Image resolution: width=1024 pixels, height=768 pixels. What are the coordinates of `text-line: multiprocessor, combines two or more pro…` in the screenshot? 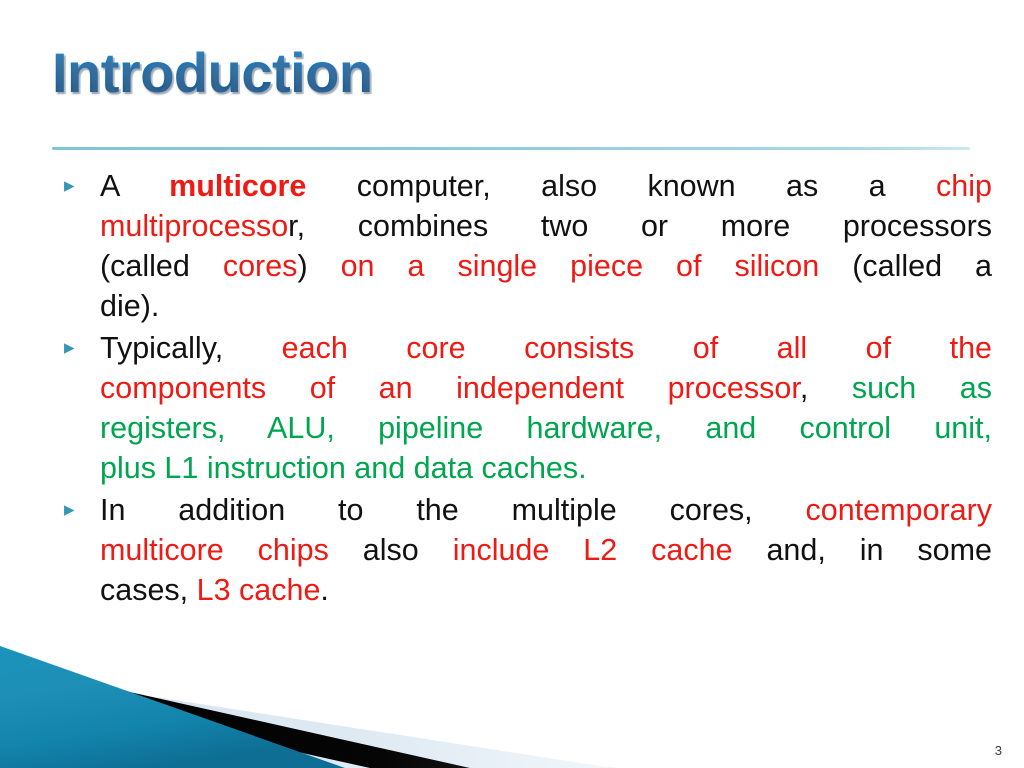 It's located at (546, 226).